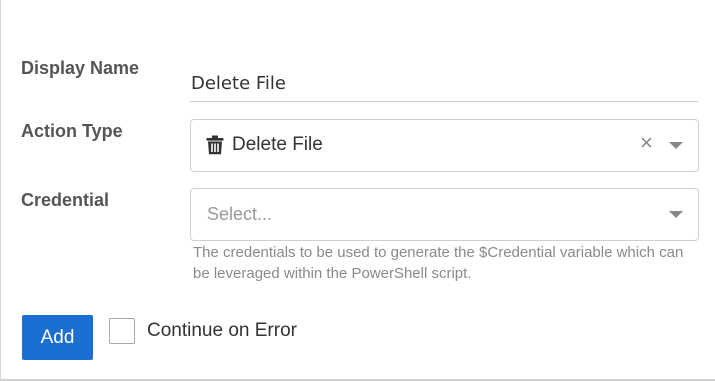 Image resolution: width=715 pixels, height=381 pixels. I want to click on clear-icon: ×, so click(646, 143).